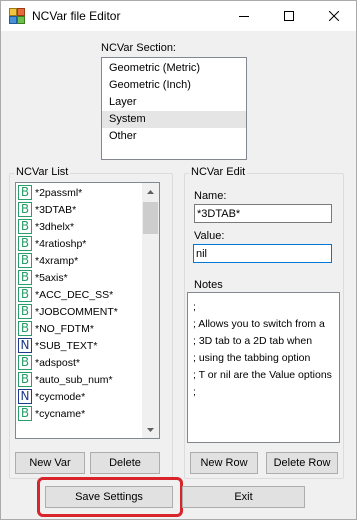 The width and height of the screenshot is (357, 520). Describe the element at coordinates (263, 213) in the screenshot. I see `name-field` at that location.